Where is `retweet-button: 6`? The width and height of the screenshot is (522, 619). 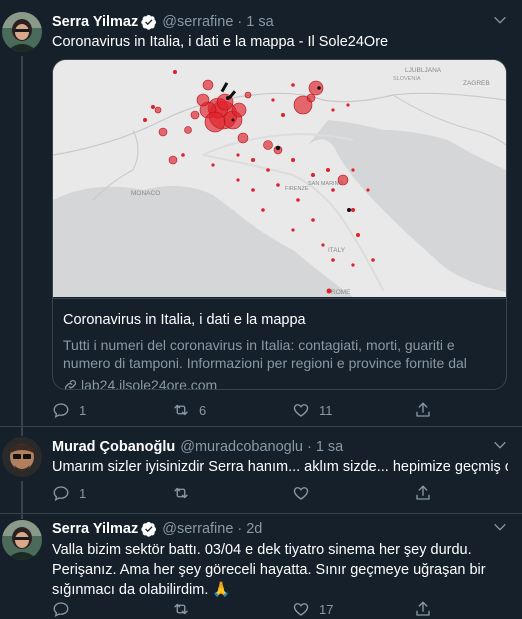
retweet-button: 6 is located at coordinates (189, 410).